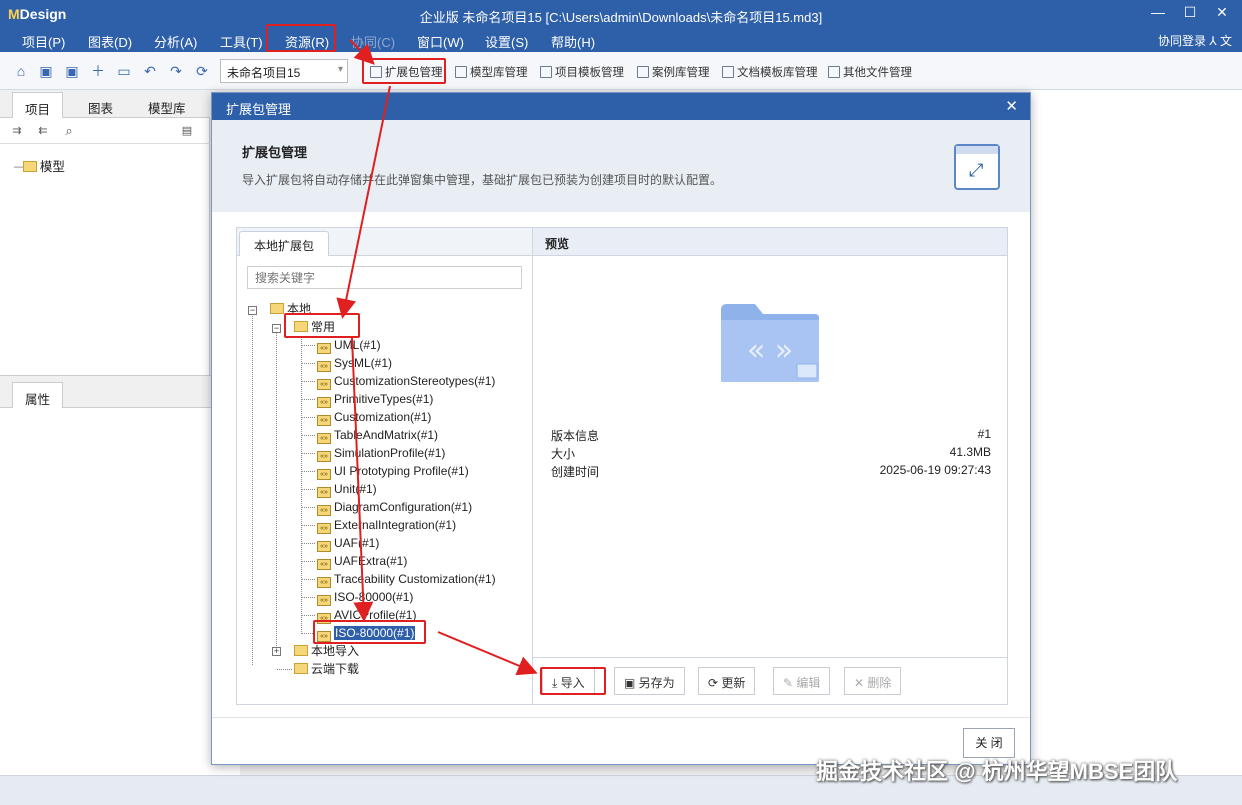 The height and width of the screenshot is (805, 1242). Describe the element at coordinates (167, 105) in the screenshot. I see `tab-model-library: 模型库` at that location.